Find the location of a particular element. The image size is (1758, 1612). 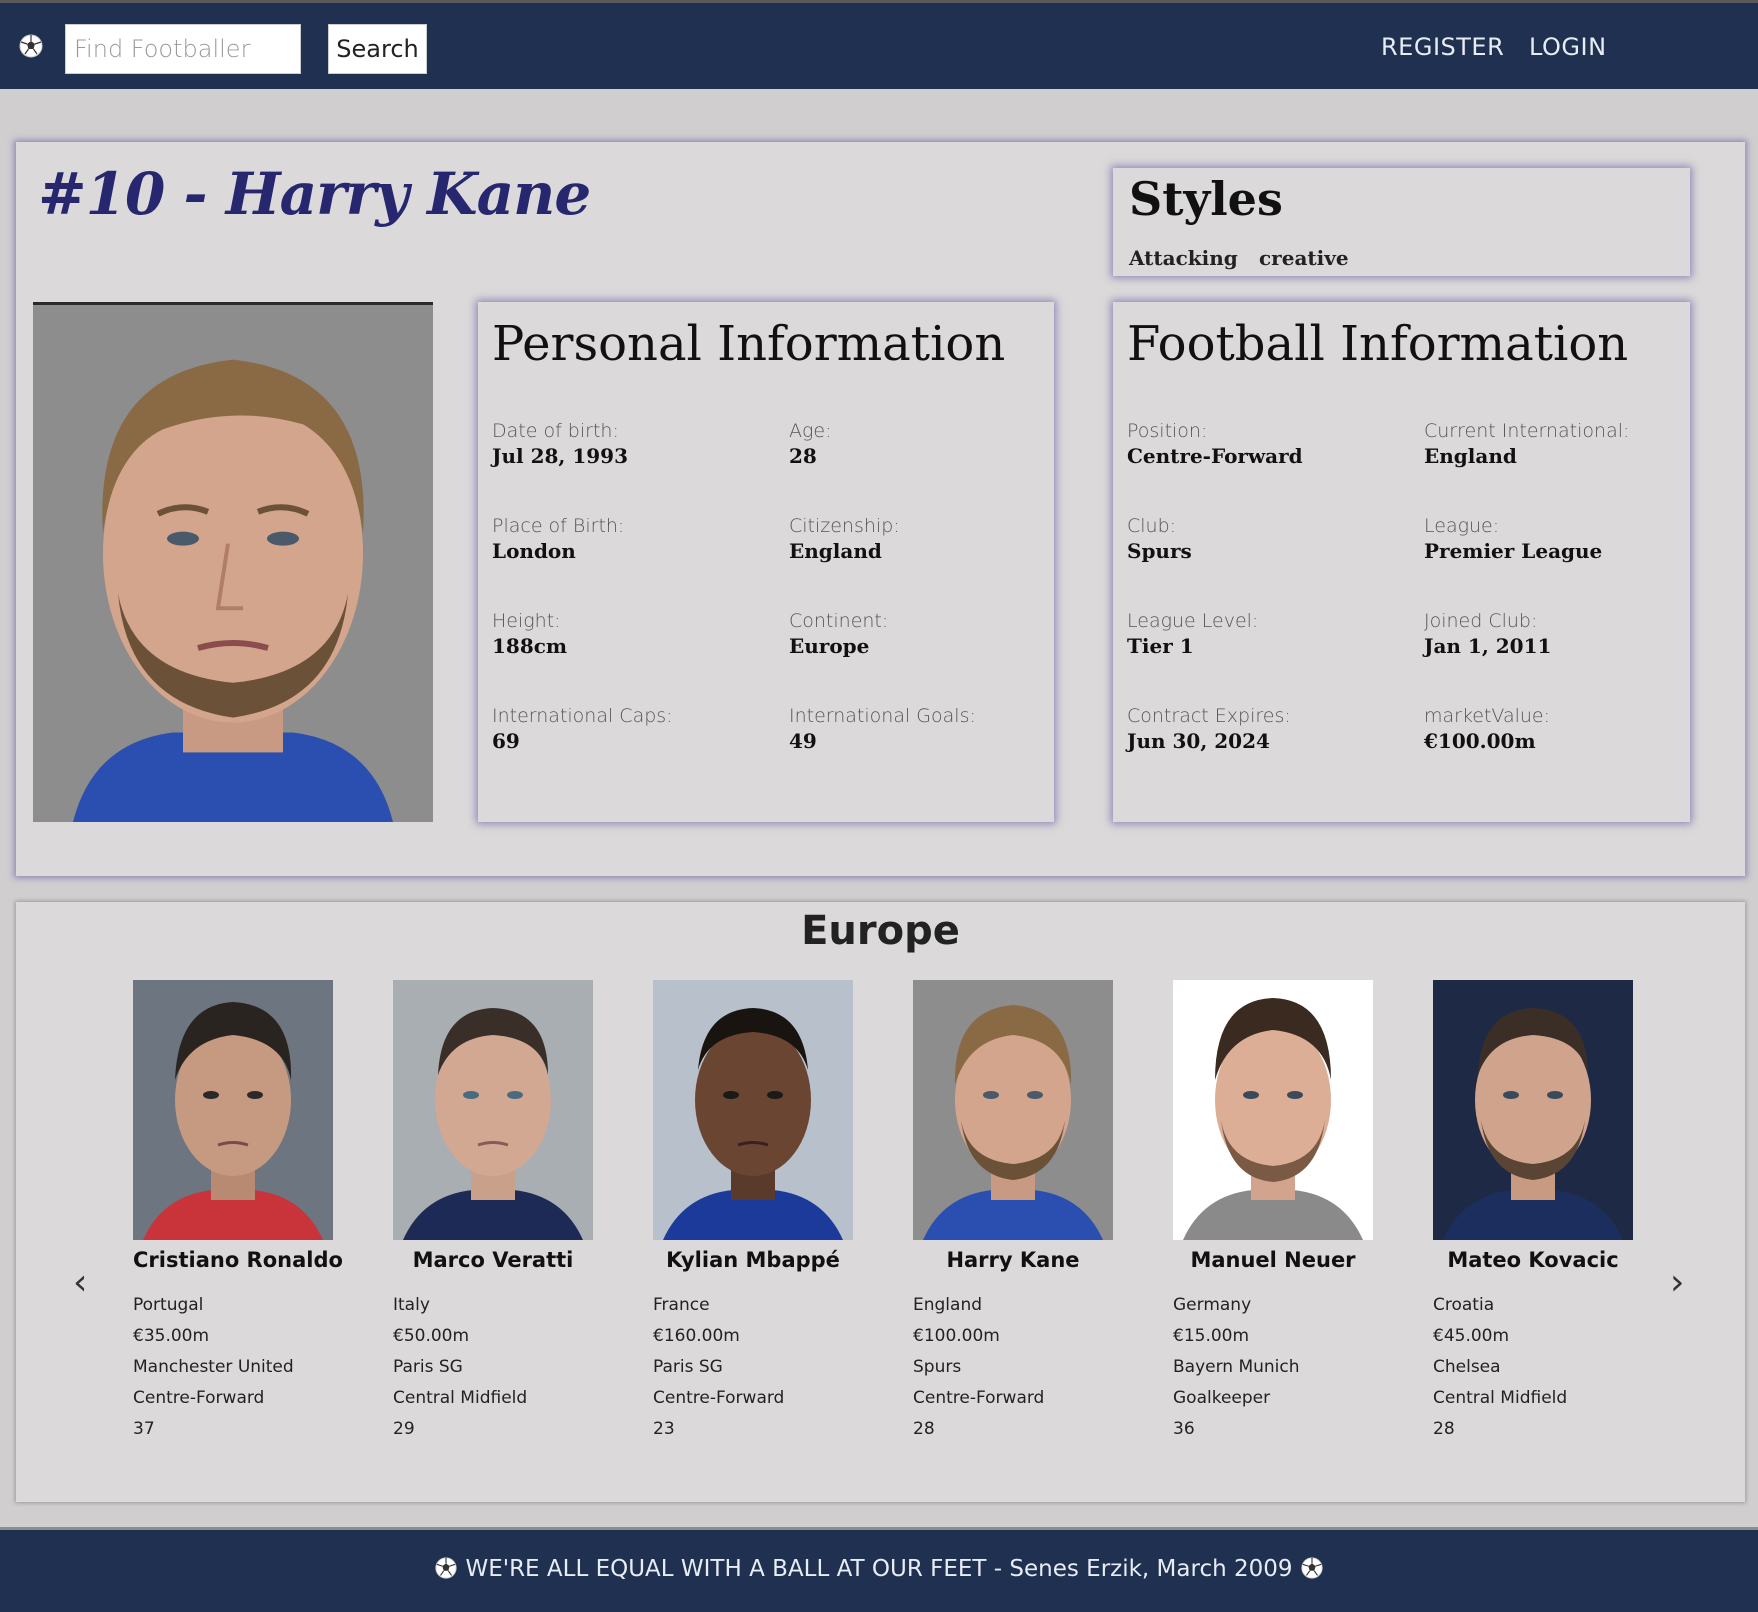

position-field: Position: Centre-Forward is located at coordinates (1262, 444).